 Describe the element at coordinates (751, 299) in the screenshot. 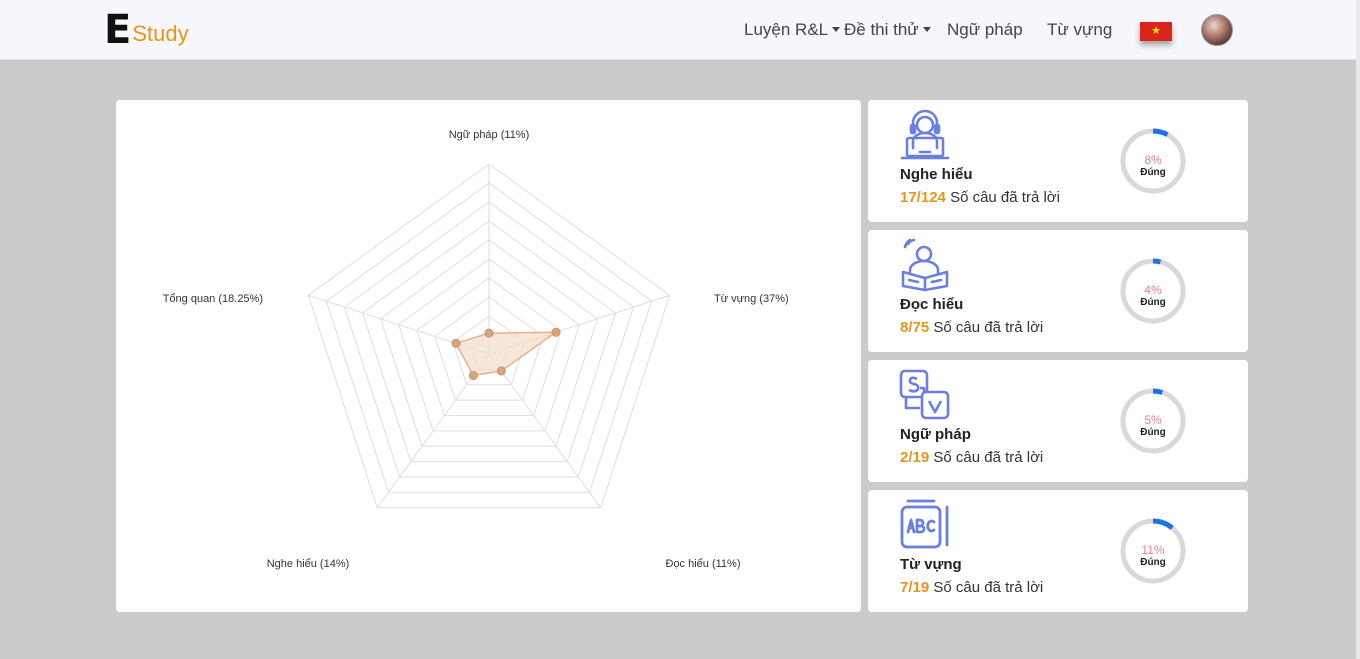

I see `radar-label-tu-vung: Từ vựng (37%)` at that location.